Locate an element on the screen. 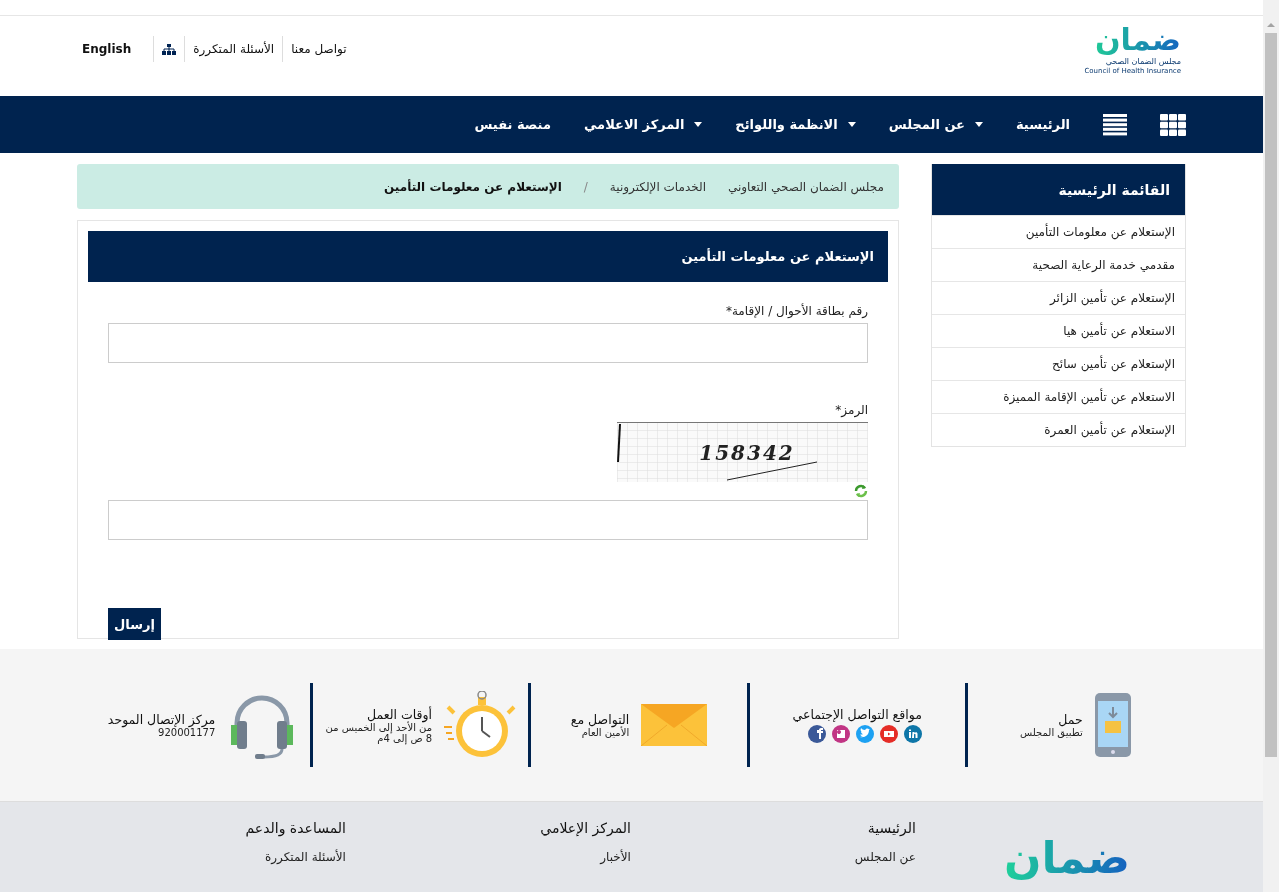 This screenshot has width=1279, height=892. field-label: رقم بطاقة الأحوال / الإقامة* is located at coordinates (796, 311).